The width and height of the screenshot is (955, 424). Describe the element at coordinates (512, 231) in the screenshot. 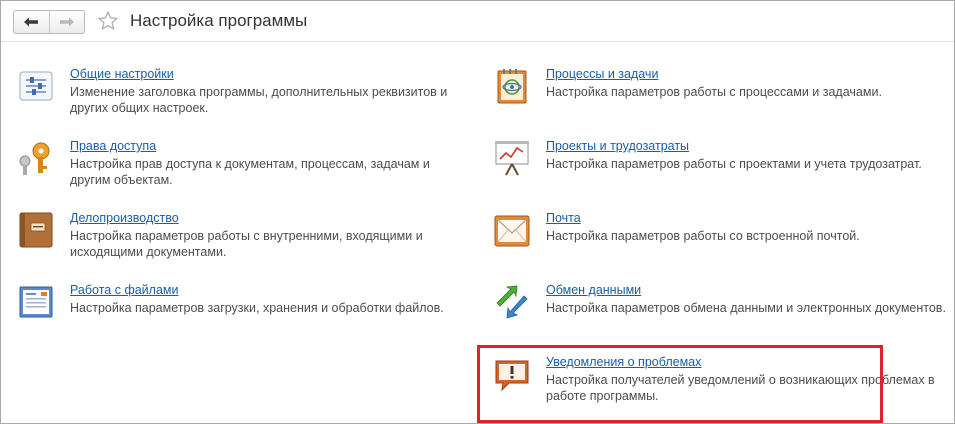

I see `mail-envelope-icon` at that location.